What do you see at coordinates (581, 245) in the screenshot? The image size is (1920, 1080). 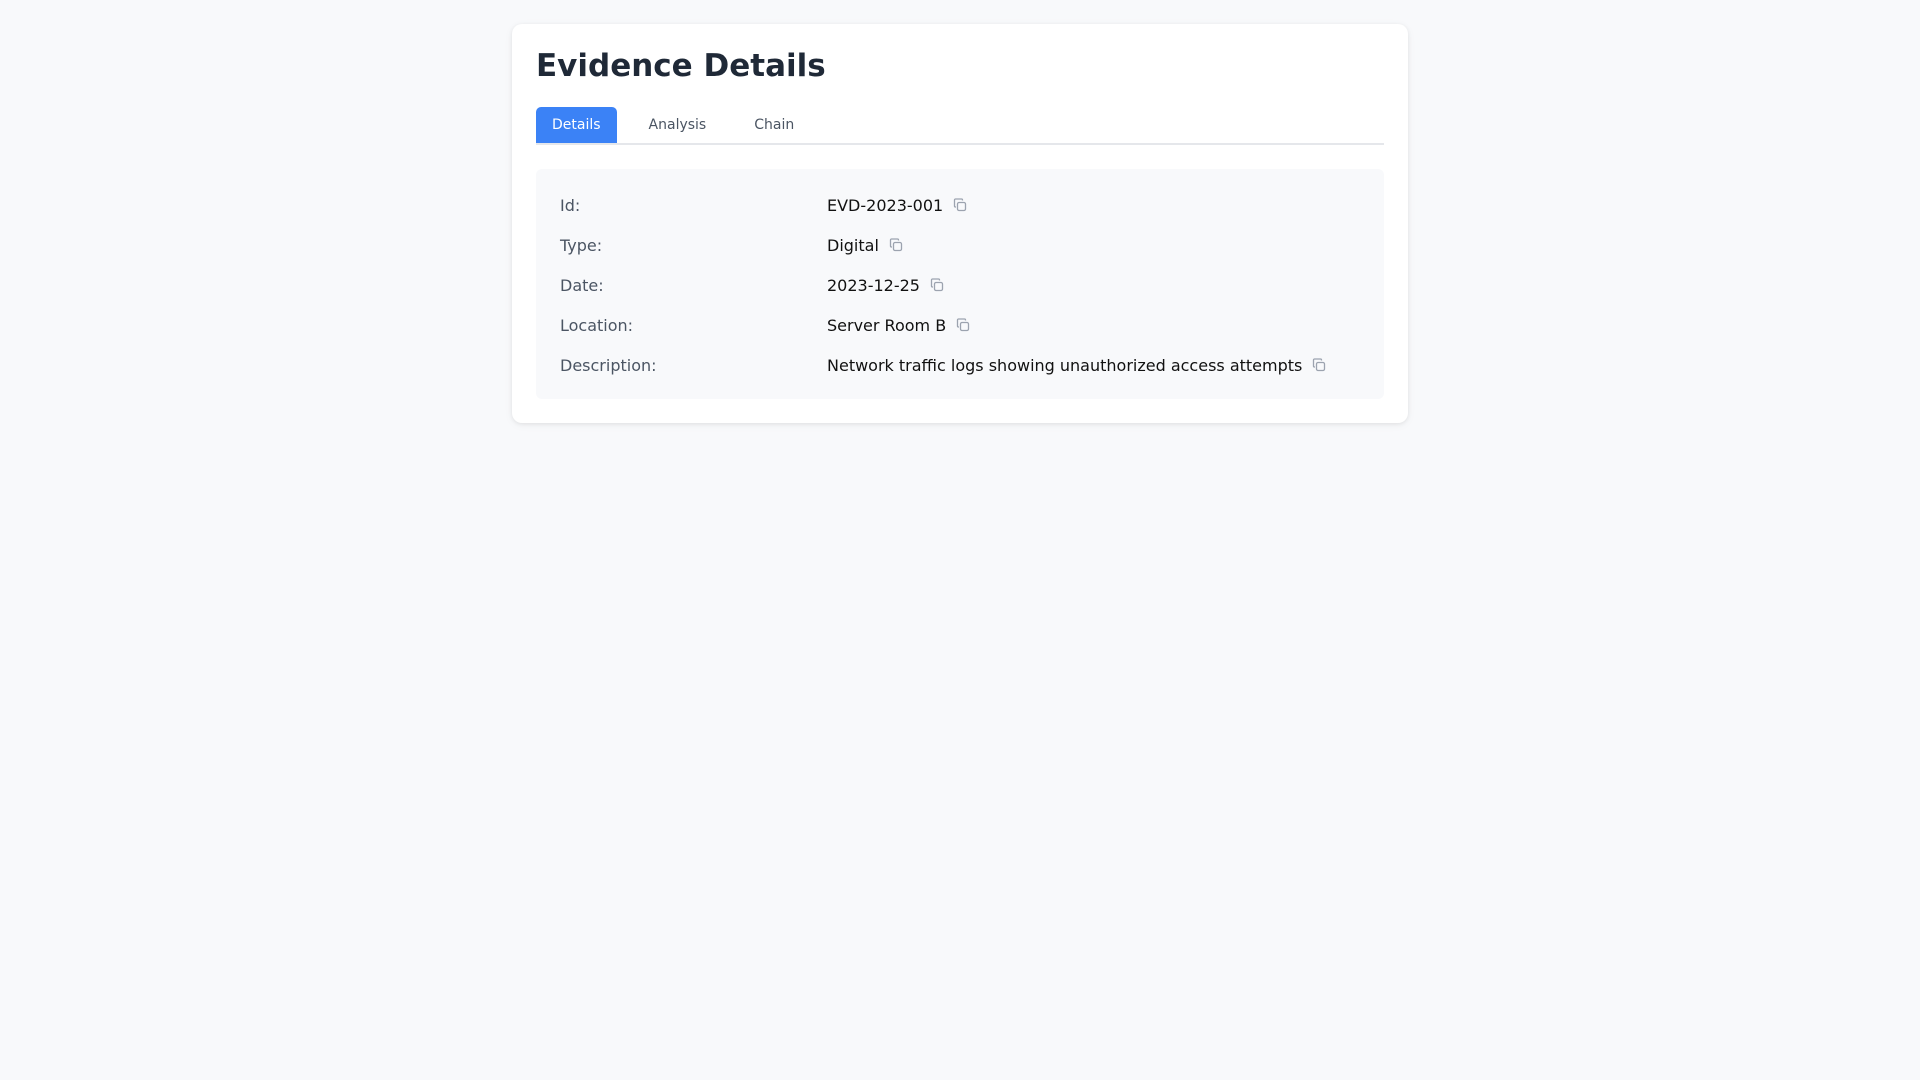 I see `field-label: Type:` at bounding box center [581, 245].